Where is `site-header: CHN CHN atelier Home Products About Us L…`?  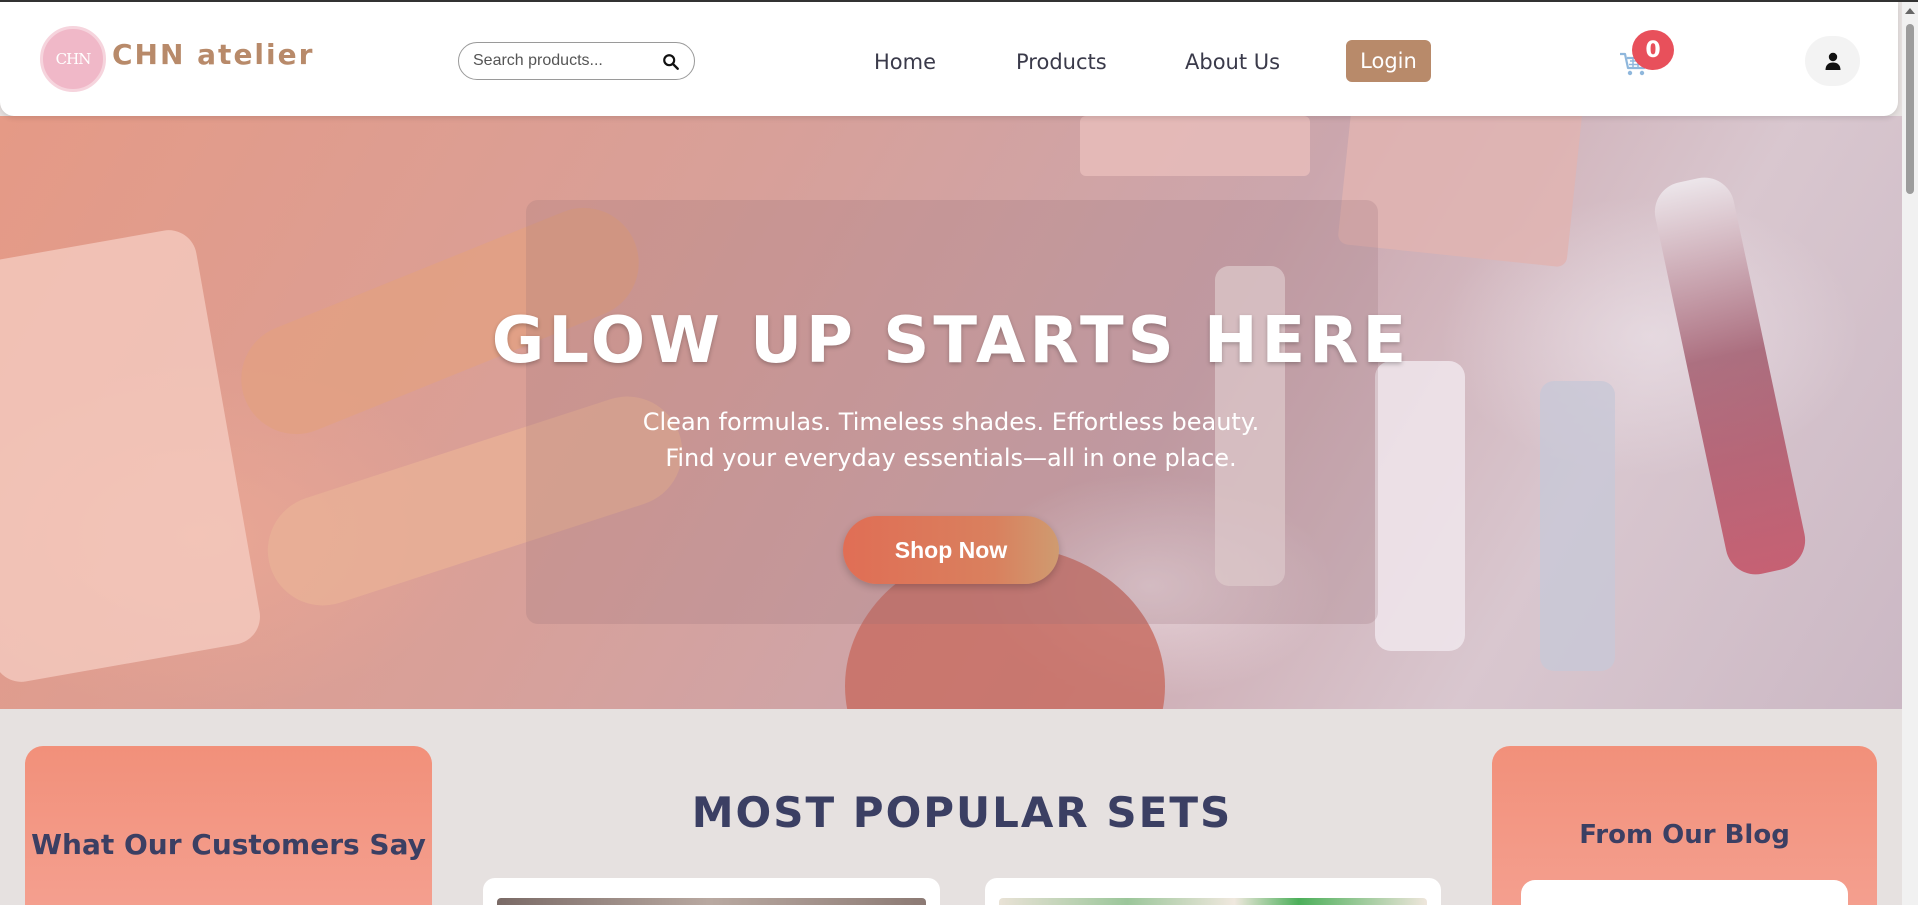 site-header: CHN CHN atelier Home Products About Us L… is located at coordinates (949, 59).